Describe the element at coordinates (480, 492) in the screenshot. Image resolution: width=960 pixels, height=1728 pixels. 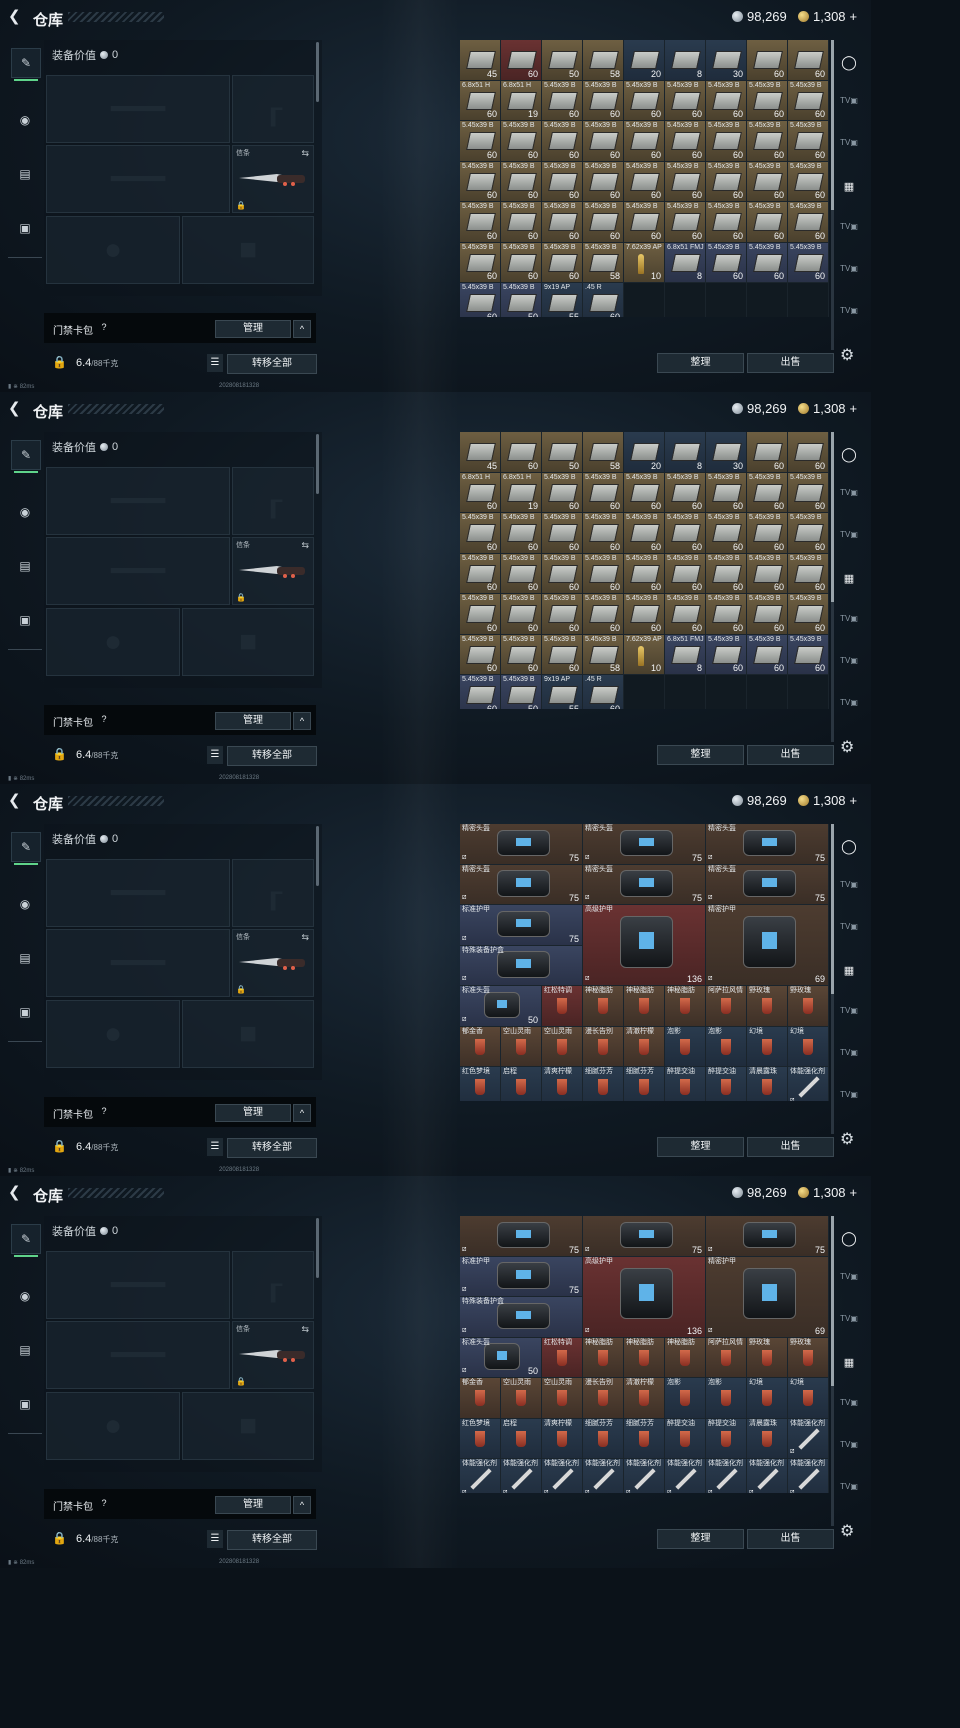
I see `inventory-item: 6.8x51 H 60` at that location.